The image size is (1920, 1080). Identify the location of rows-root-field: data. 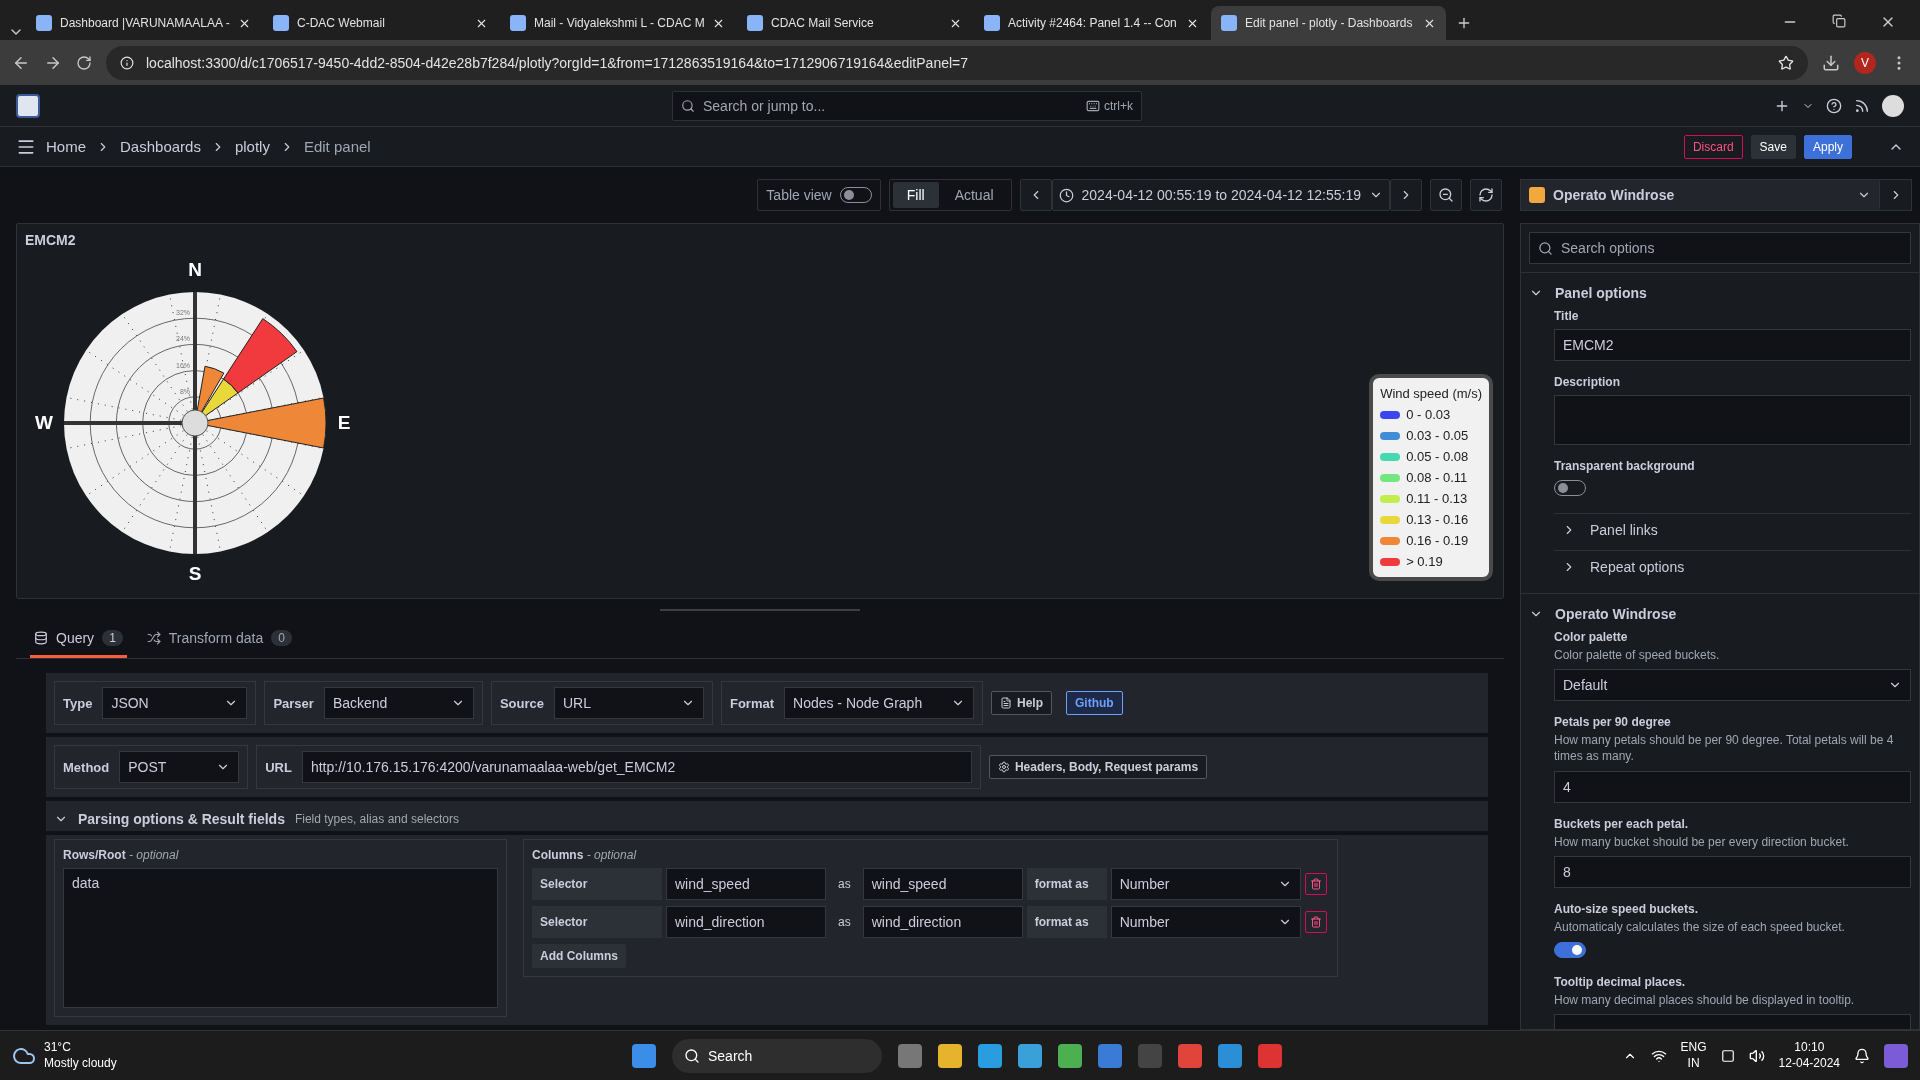
(280, 938).